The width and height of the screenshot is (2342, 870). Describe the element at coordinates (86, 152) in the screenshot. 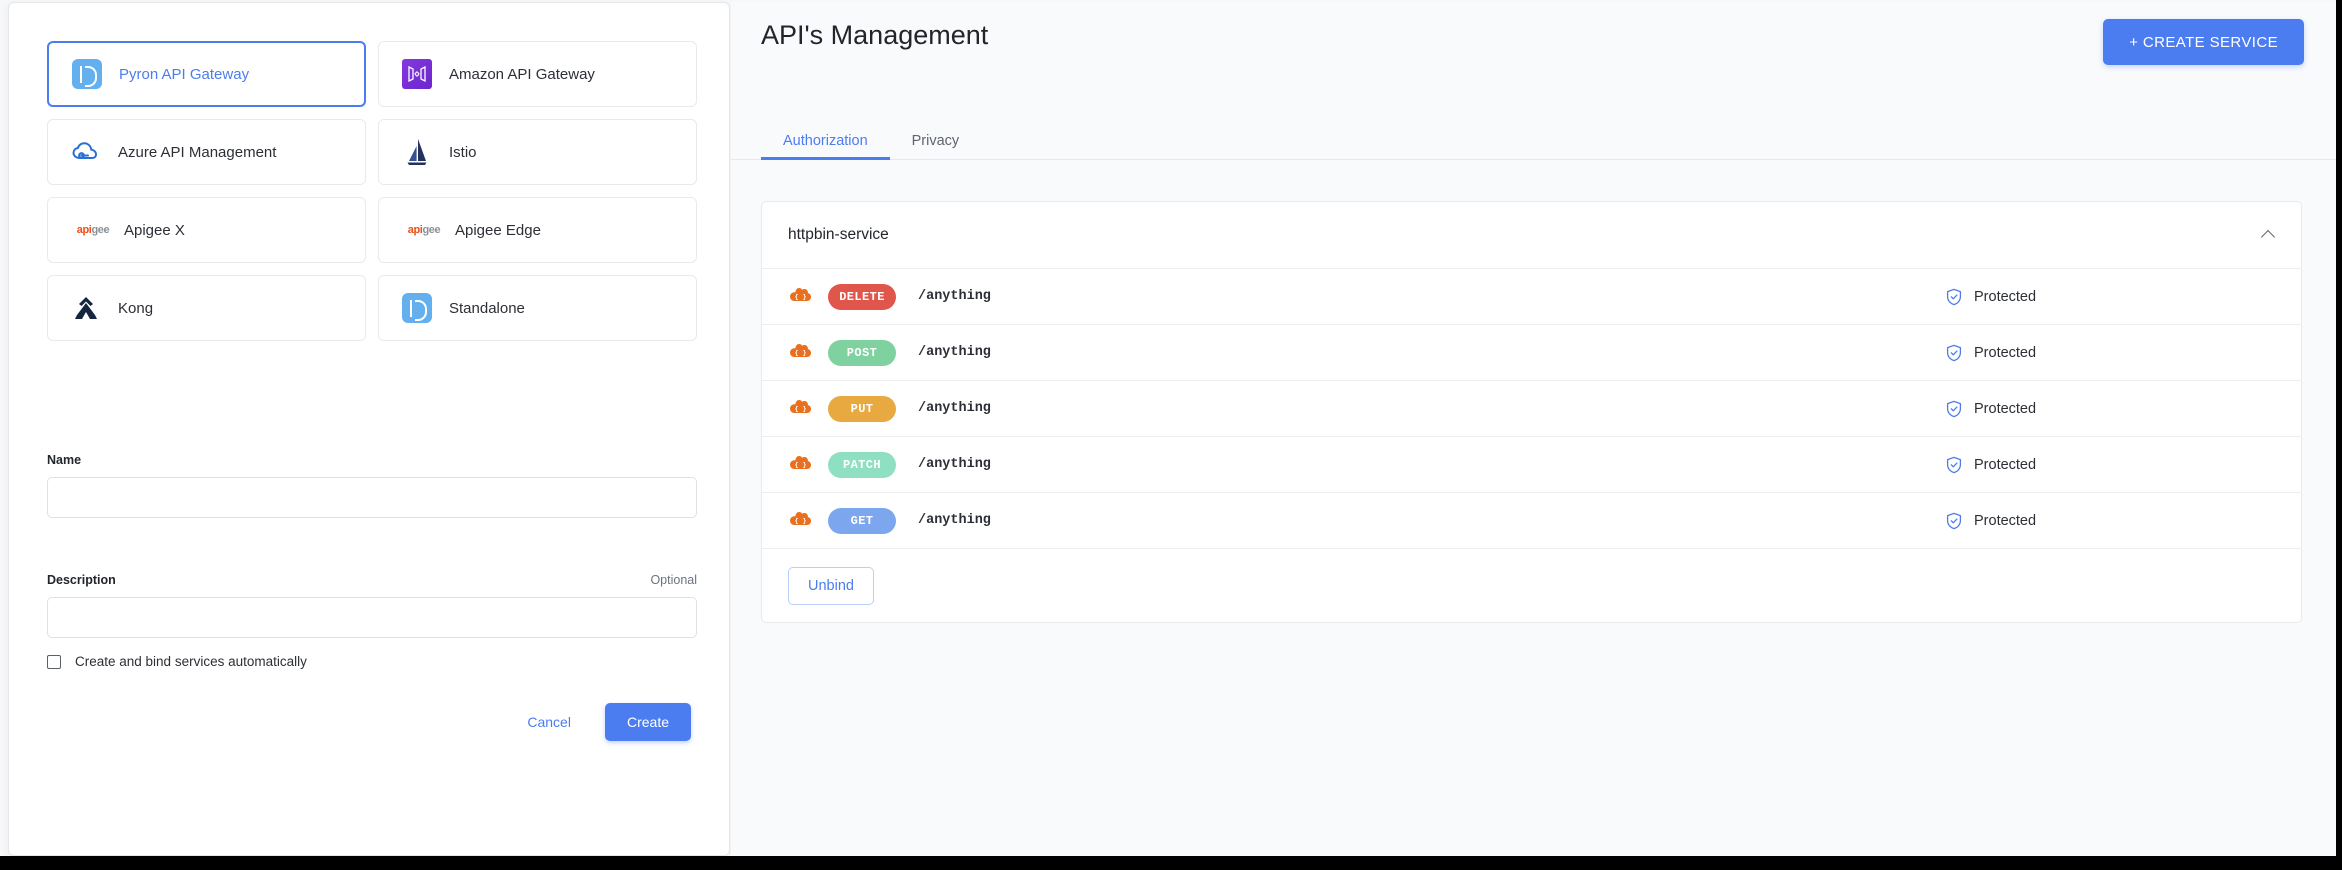

I see `azure-cloud-logo-icon` at that location.